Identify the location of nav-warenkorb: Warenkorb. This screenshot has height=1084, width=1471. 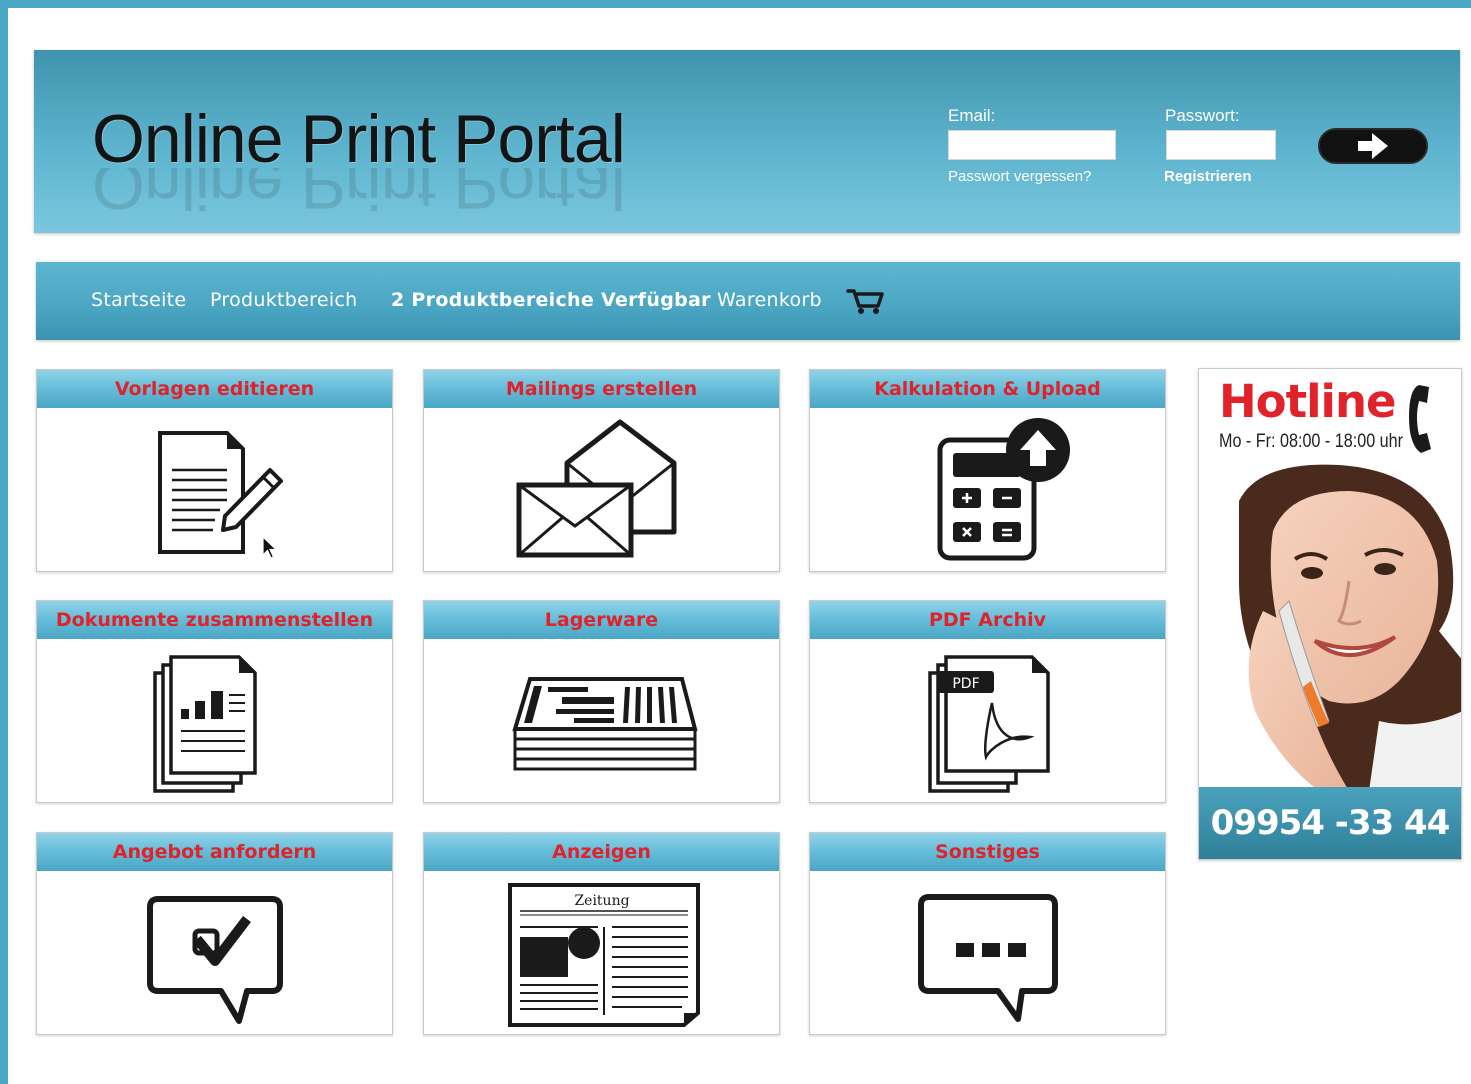
(769, 300).